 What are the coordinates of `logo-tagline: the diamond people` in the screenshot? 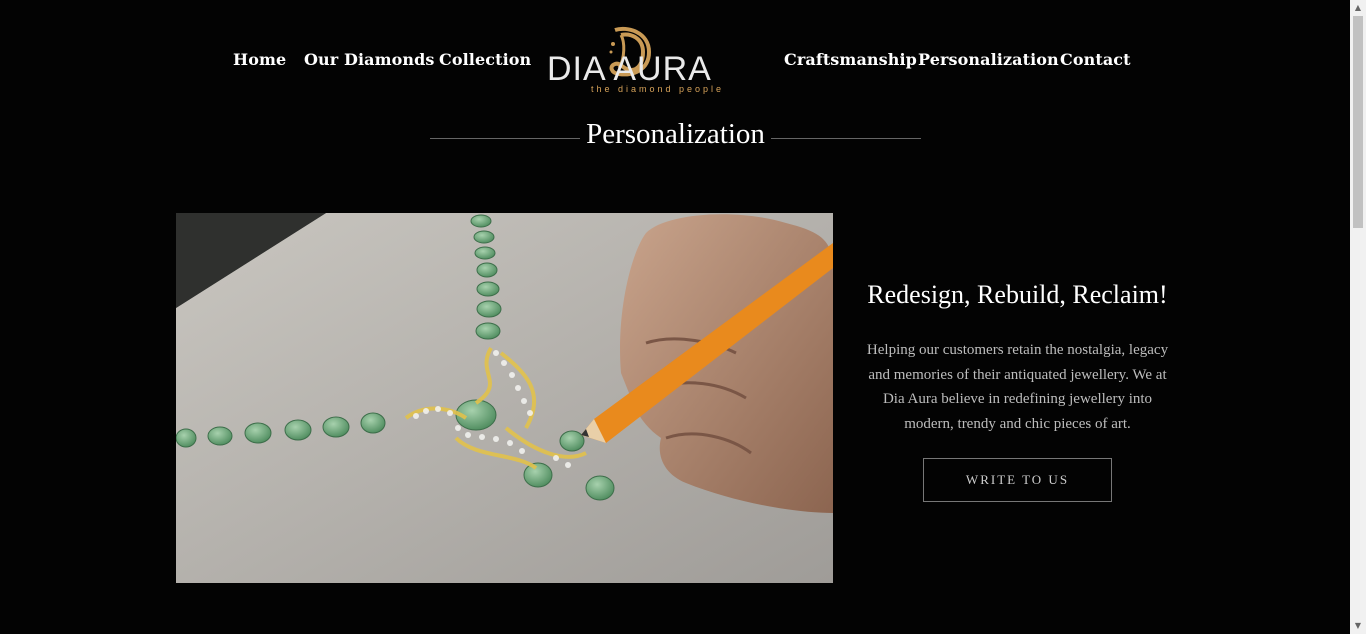 It's located at (658, 89).